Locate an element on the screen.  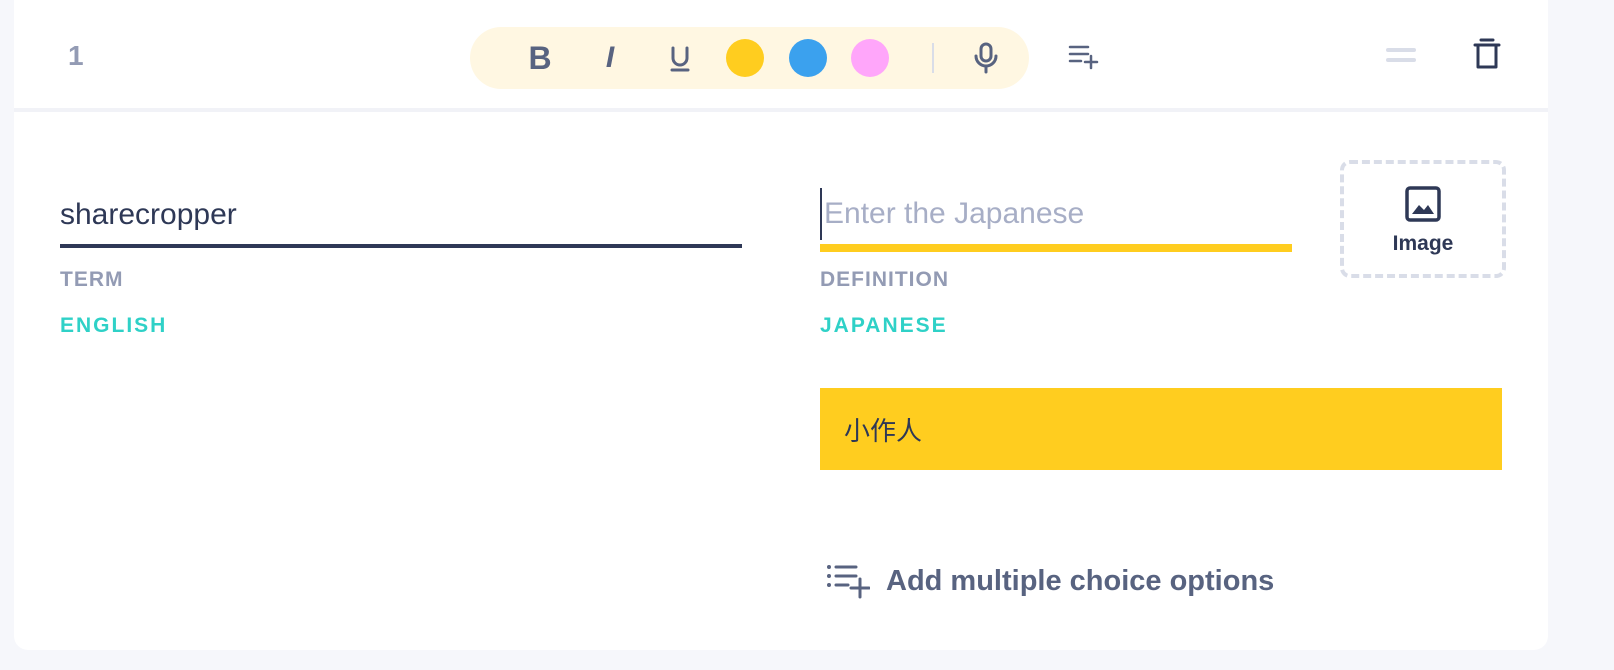
highlight-yellow-swatch is located at coordinates (745, 58).